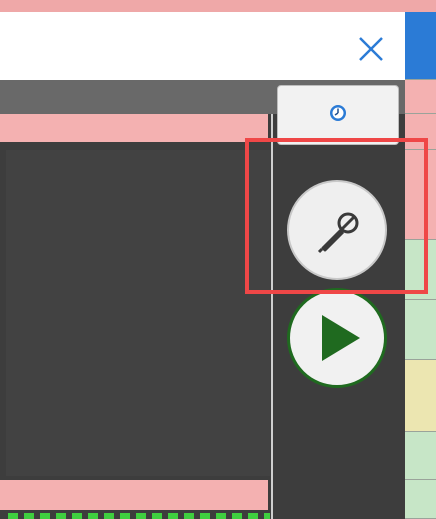 The image size is (436, 519). I want to click on top-pink-strip, so click(218, 6).